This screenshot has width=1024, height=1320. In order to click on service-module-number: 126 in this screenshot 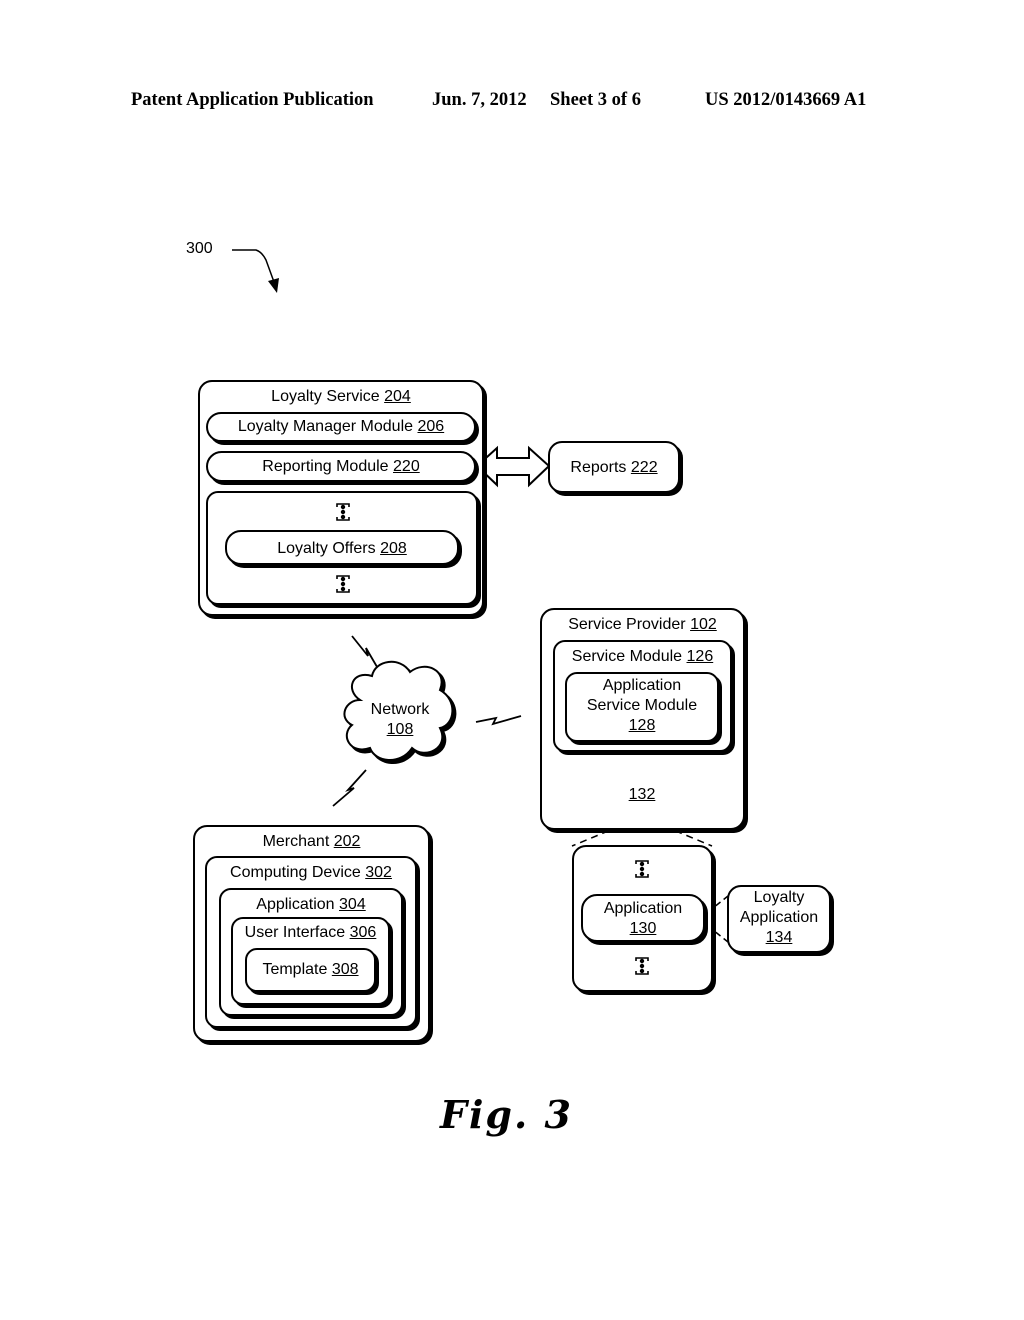, I will do `click(700, 656)`.